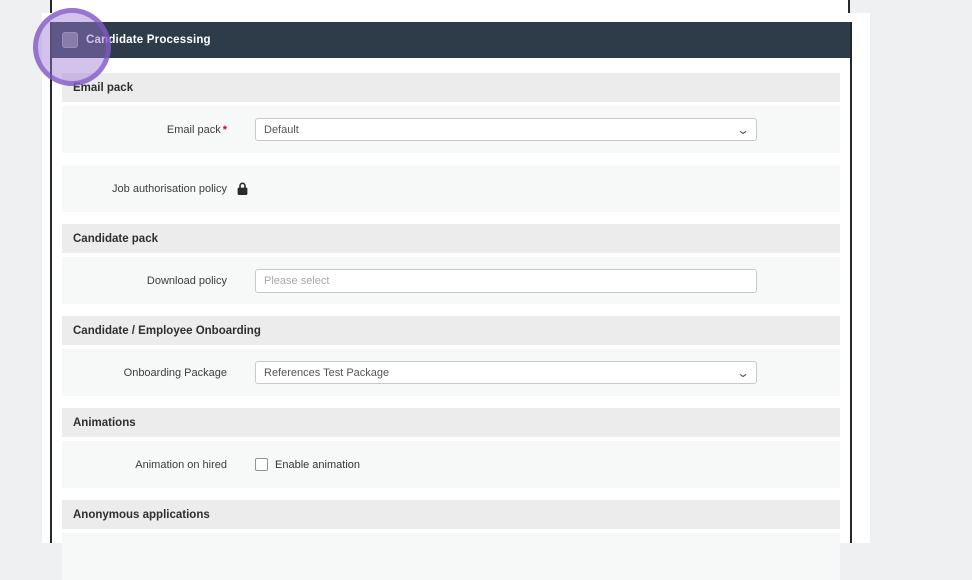 The width and height of the screenshot is (972, 580). Describe the element at coordinates (451, 556) in the screenshot. I see `row-anonymous-applications-partial` at that location.